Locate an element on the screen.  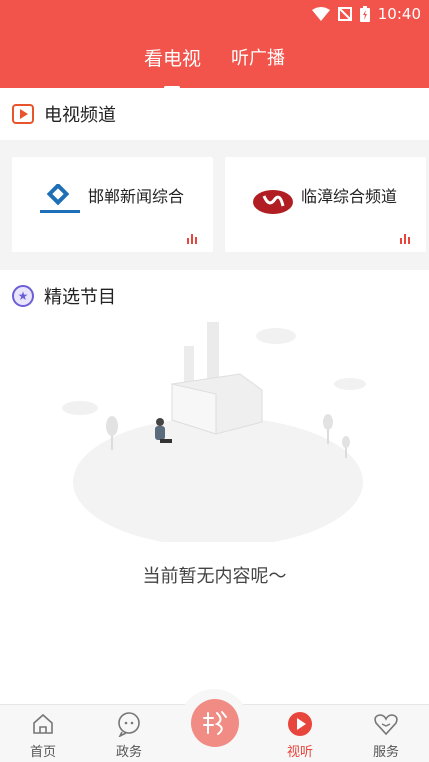
nav-government-label: 政务 is located at coordinates (128, 752).